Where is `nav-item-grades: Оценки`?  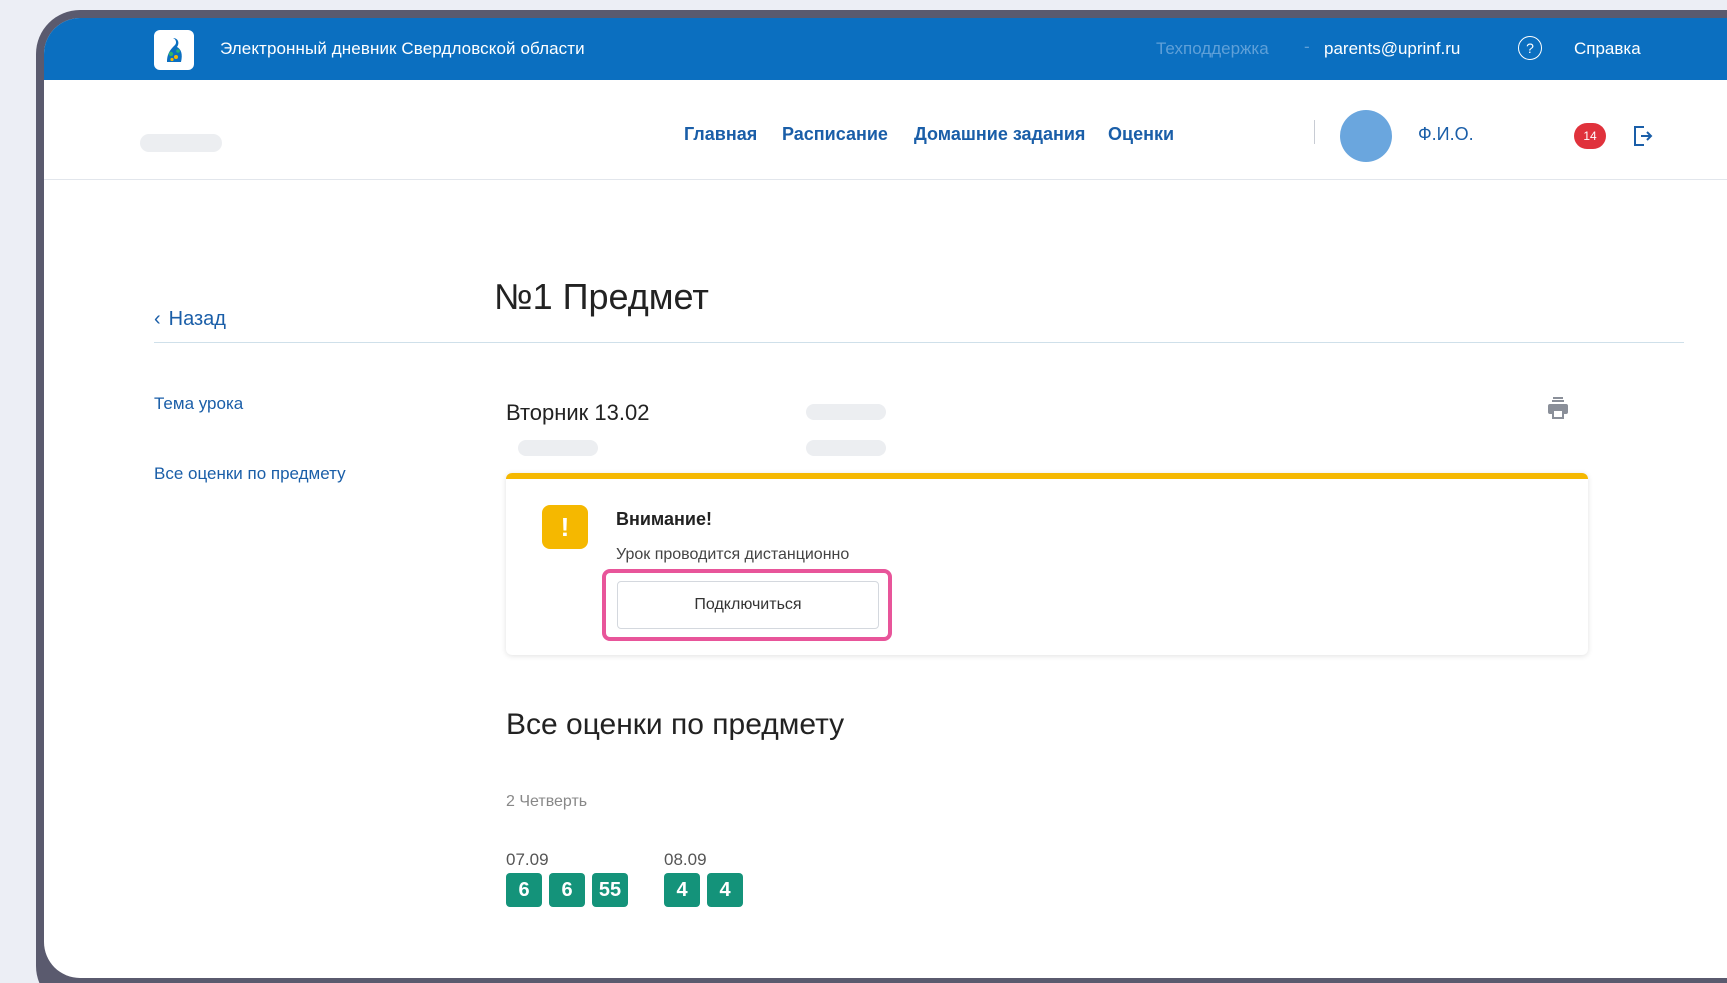 nav-item-grades: Оценки is located at coordinates (1141, 134).